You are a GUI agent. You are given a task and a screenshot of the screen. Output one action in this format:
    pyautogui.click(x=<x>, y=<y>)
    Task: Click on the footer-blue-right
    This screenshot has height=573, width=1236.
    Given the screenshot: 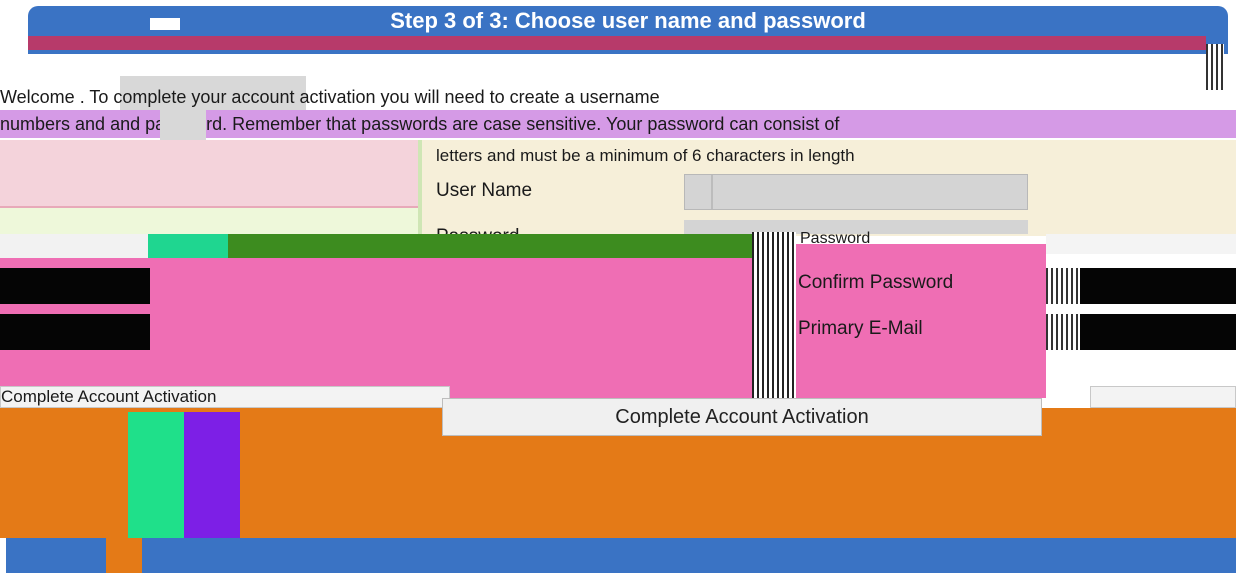 What is the action you would take?
    pyautogui.click(x=689, y=555)
    